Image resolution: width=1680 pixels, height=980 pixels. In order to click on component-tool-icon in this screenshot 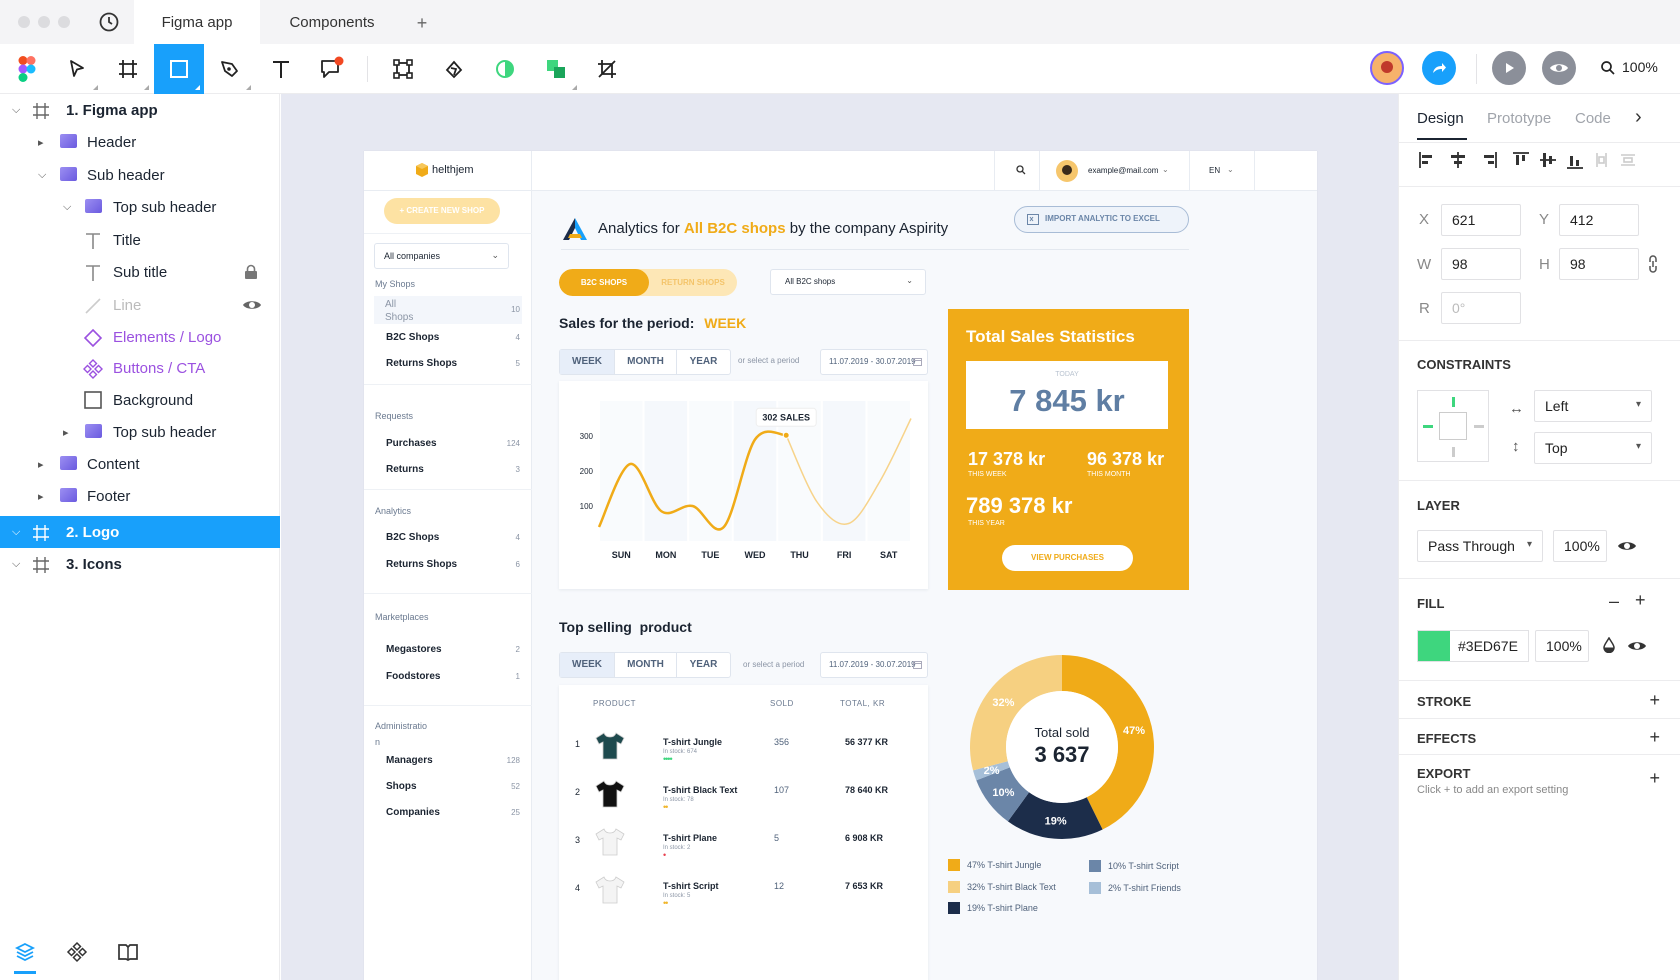, I will do `click(403, 69)`.